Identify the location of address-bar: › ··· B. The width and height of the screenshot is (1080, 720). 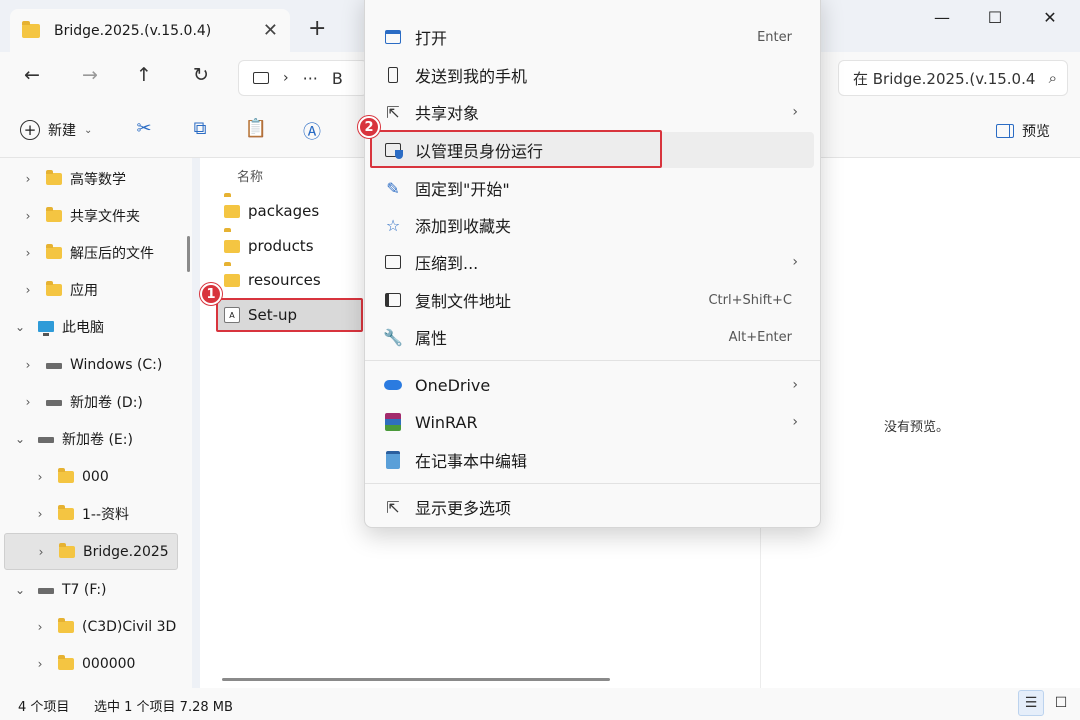
(303, 78).